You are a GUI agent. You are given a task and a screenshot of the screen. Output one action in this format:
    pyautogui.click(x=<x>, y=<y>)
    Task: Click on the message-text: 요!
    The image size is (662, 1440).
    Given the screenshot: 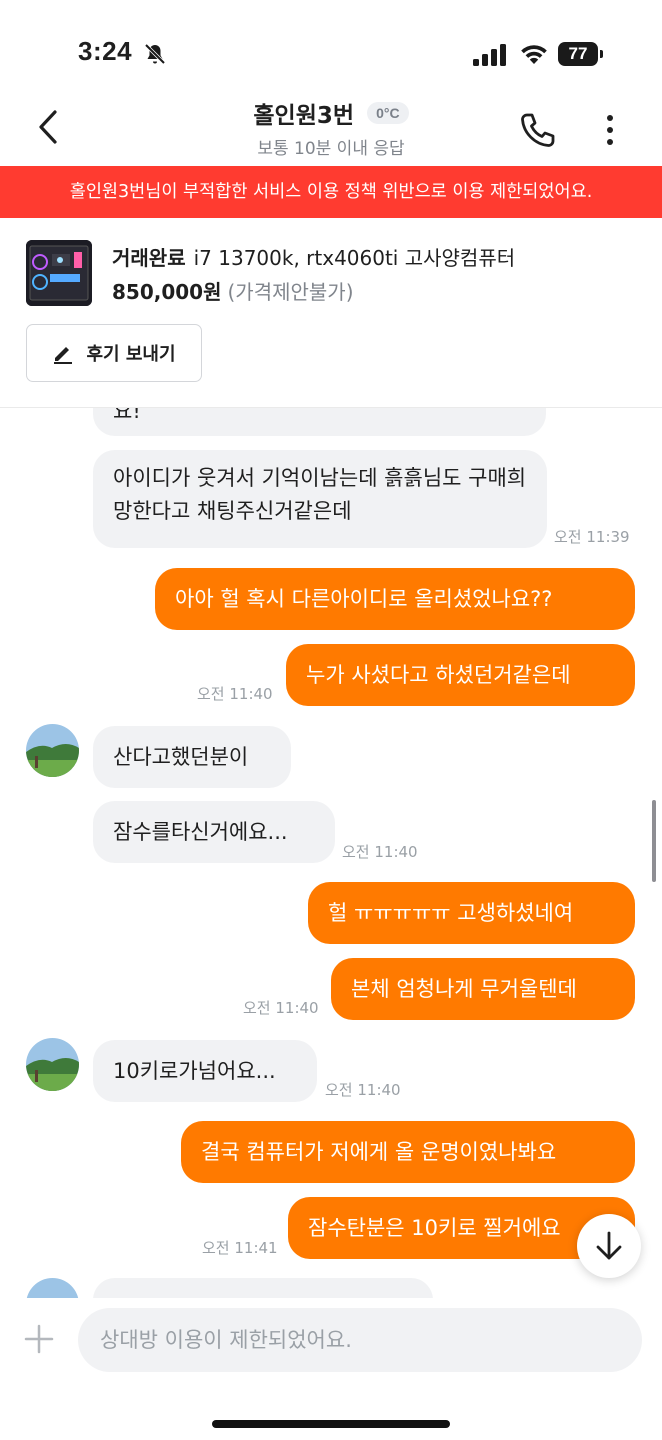 What is the action you would take?
    pyautogui.click(x=127, y=415)
    